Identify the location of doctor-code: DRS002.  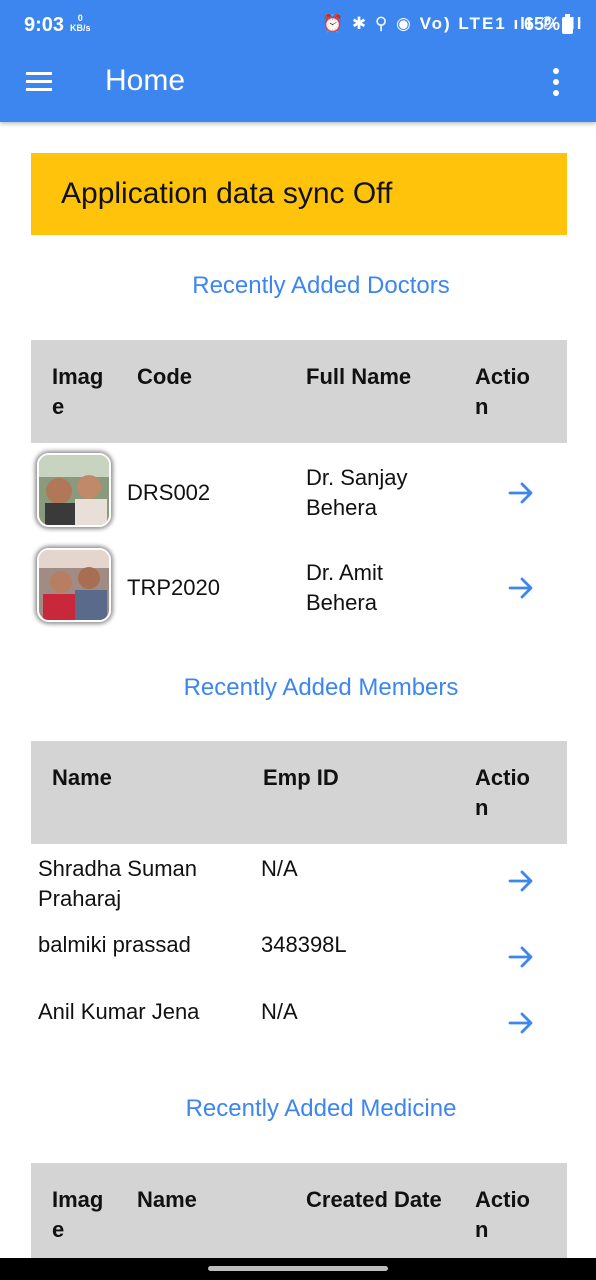
(169, 492).